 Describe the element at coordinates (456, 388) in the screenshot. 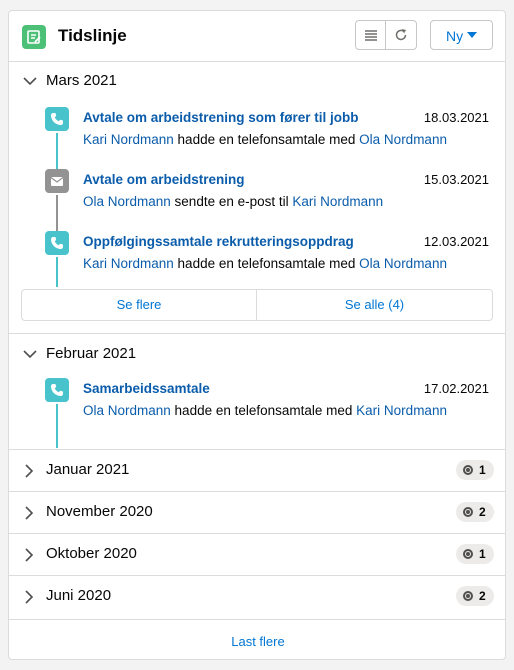

I see `activity-date: 17.02.2021` at that location.